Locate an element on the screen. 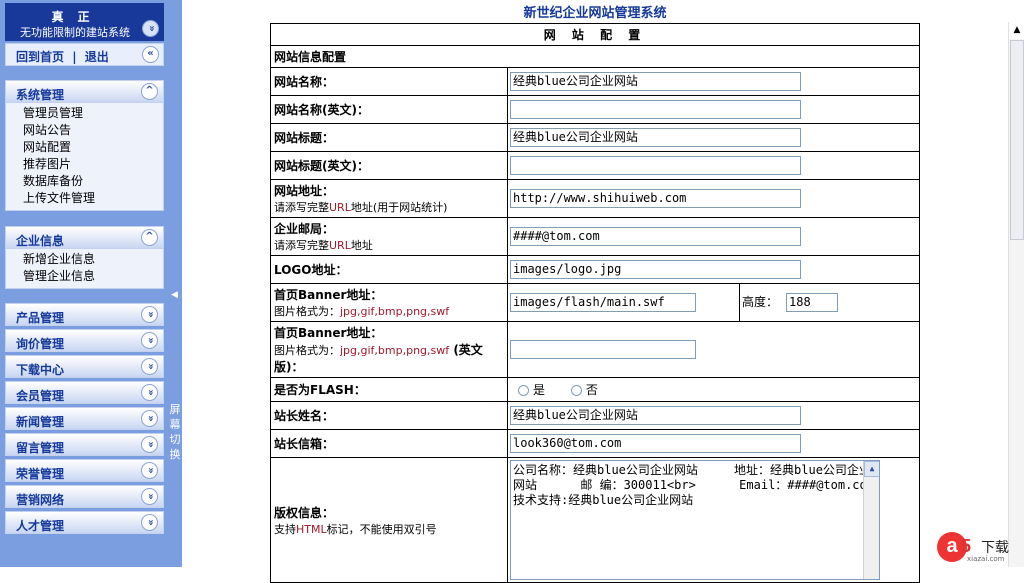 Image resolution: width=1024 pixels, height=583 pixels. page-scrollbar: ▲ is located at coordinates (1016, 294).